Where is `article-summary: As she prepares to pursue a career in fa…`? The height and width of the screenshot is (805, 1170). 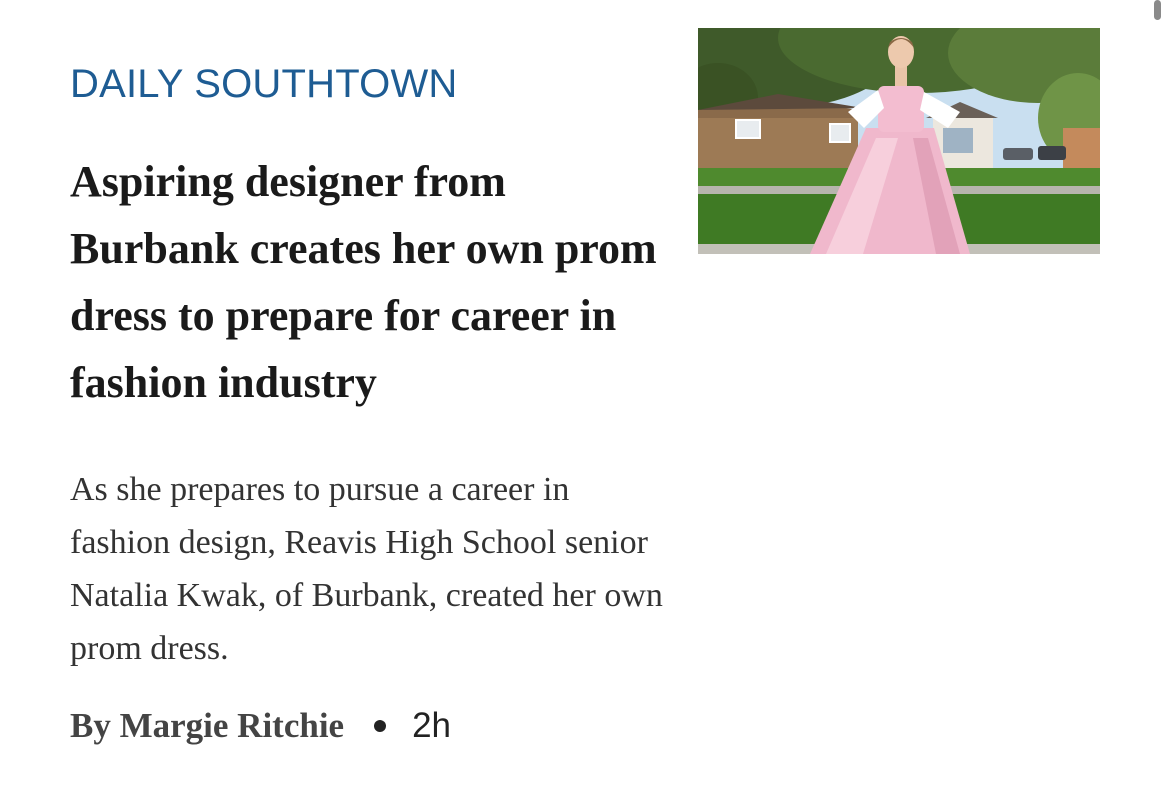
article-summary: As she prepares to pursue a career in fa… is located at coordinates (366, 569).